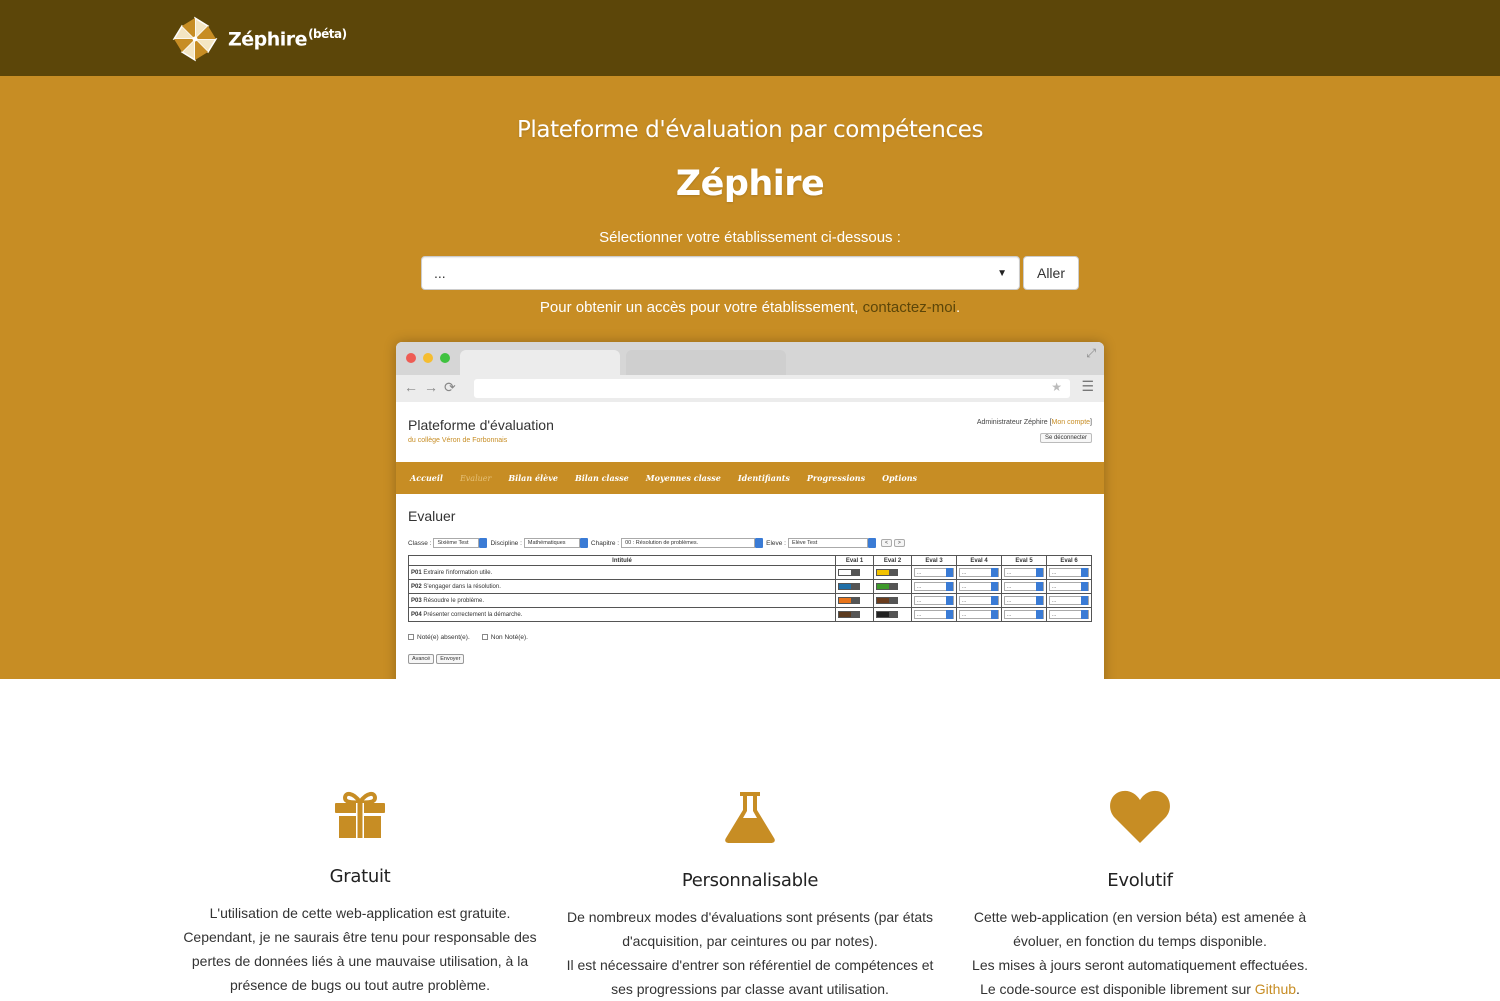  What do you see at coordinates (287, 39) in the screenshot?
I see `brand-name: Zéphire(béta)` at bounding box center [287, 39].